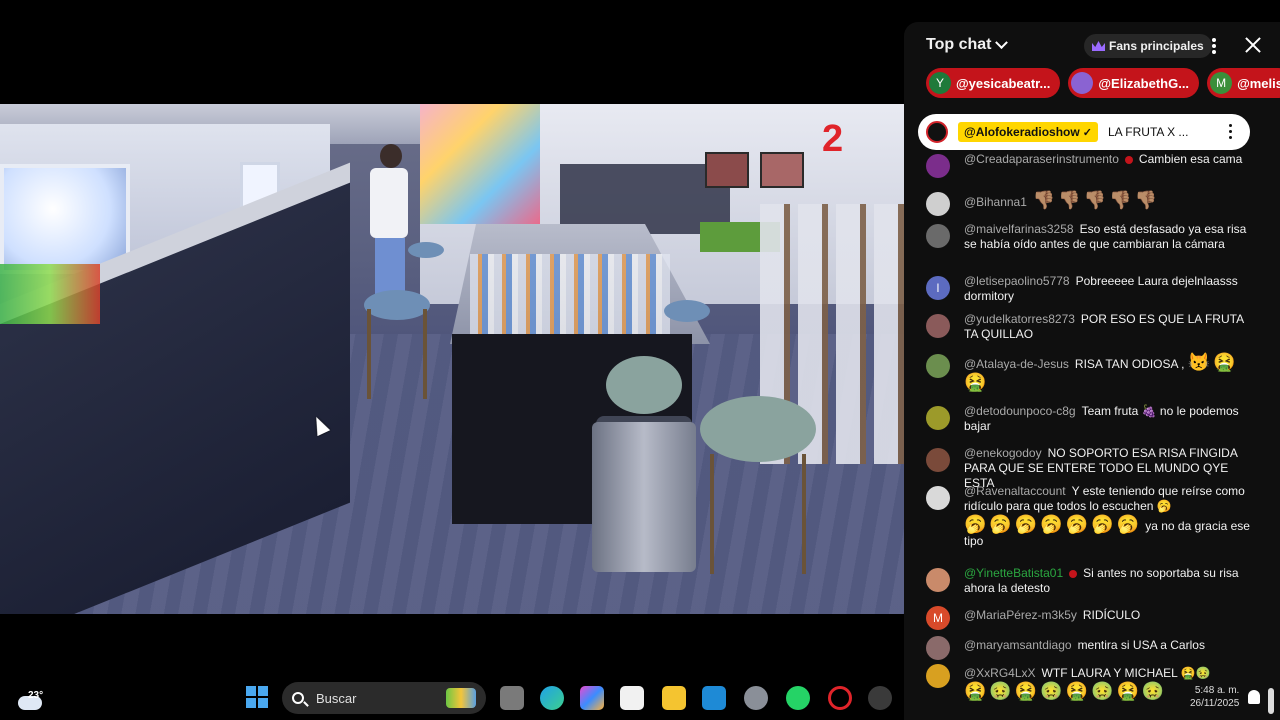 This screenshot has height=720, width=1280. What do you see at coordinates (1019, 319) in the screenshot?
I see `message-author: @yudelkatorres8273` at bounding box center [1019, 319].